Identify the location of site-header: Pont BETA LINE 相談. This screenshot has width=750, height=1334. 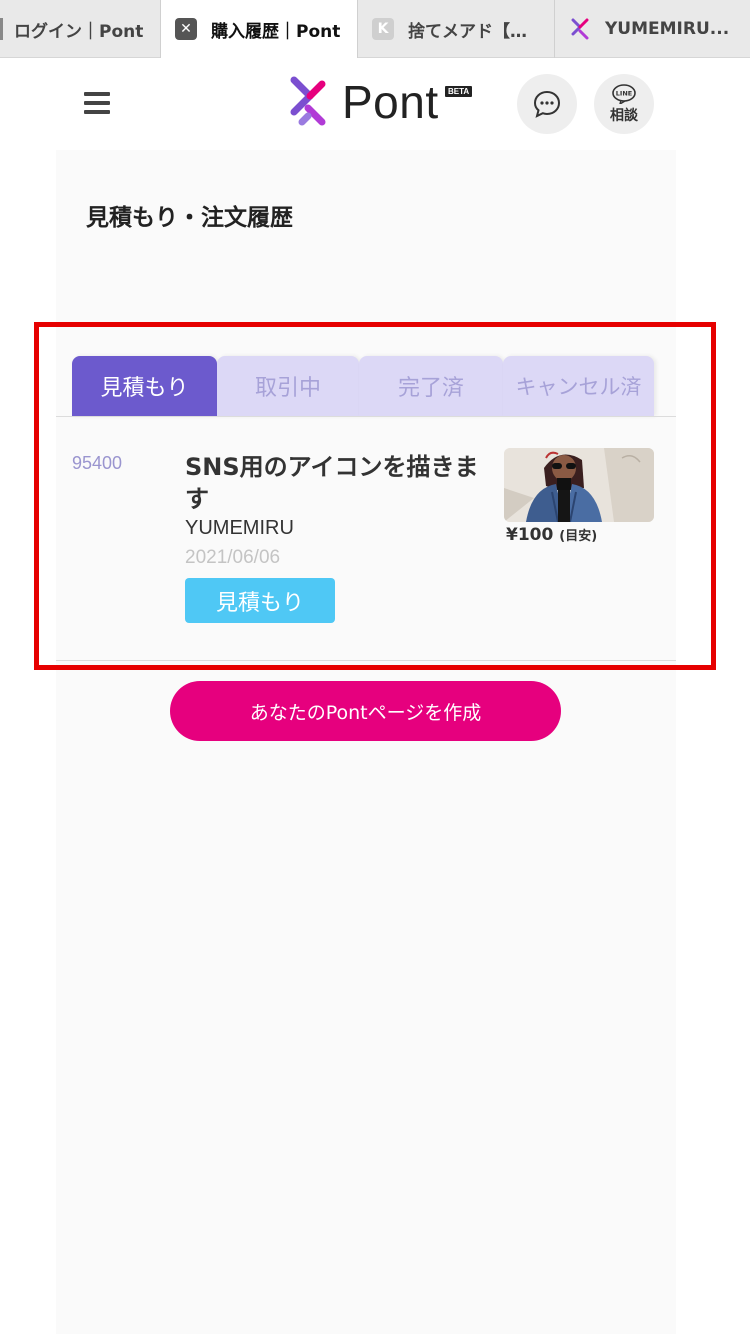
(375, 104).